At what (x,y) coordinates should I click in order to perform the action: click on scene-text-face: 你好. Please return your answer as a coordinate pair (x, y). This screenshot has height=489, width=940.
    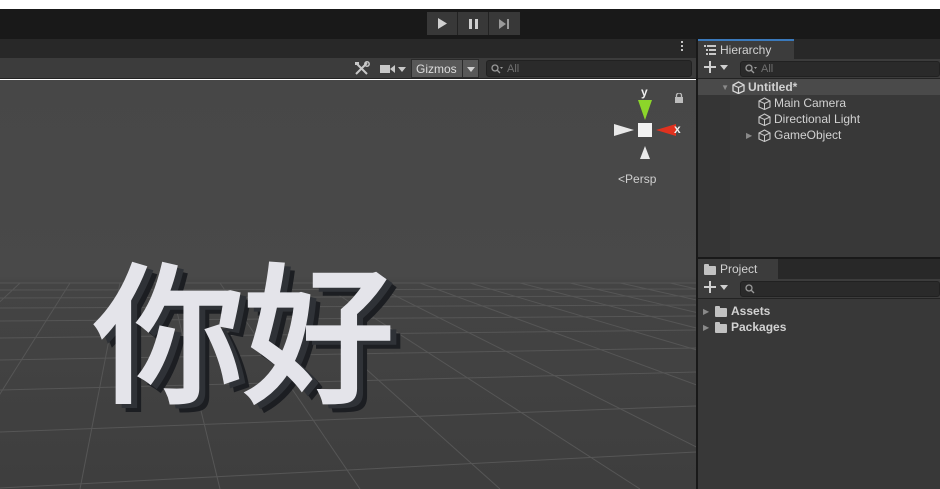
    Looking at the image, I should click on (243, 339).